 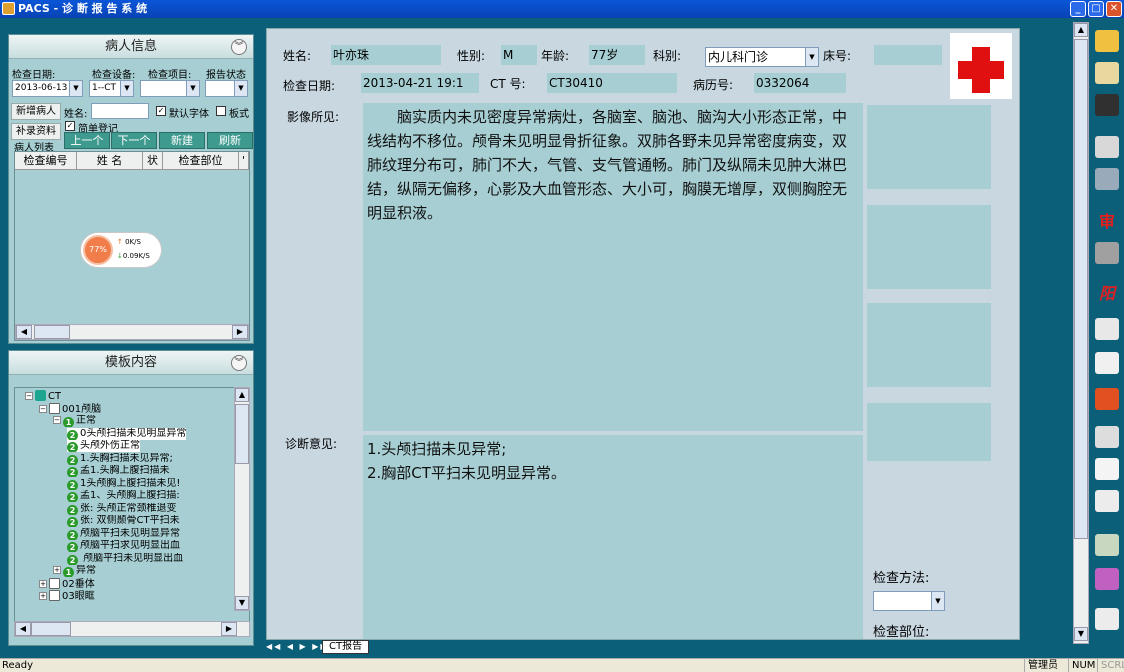 What do you see at coordinates (123, 521) in the screenshot?
I see `template-tree-item: 2 张: 双侧颞骨CT平扫未` at bounding box center [123, 521].